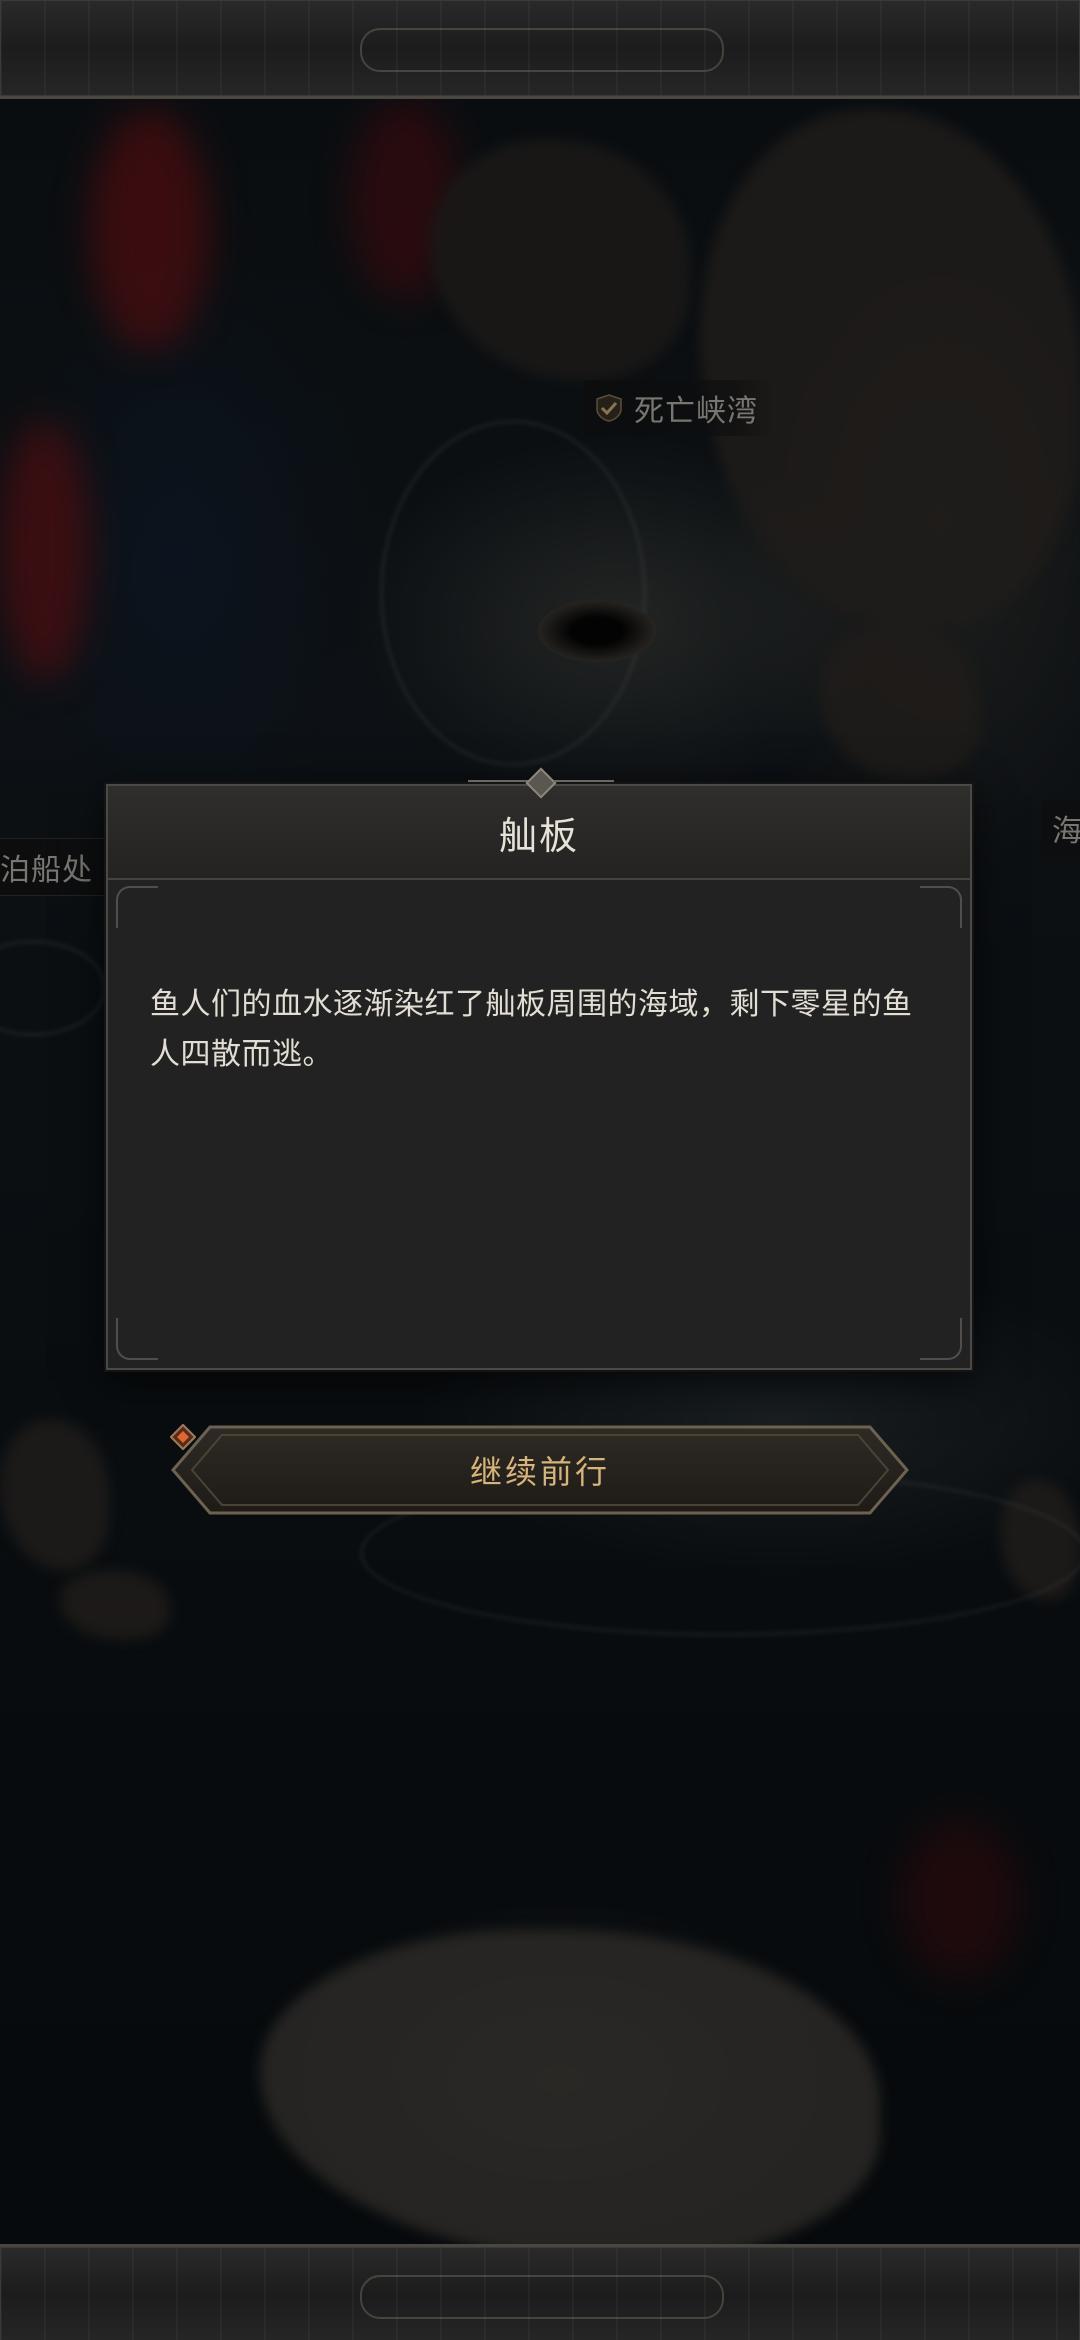 The image size is (1080, 2340). Describe the element at coordinates (538, 835) in the screenshot. I see `dialog-title: 舢板` at that location.